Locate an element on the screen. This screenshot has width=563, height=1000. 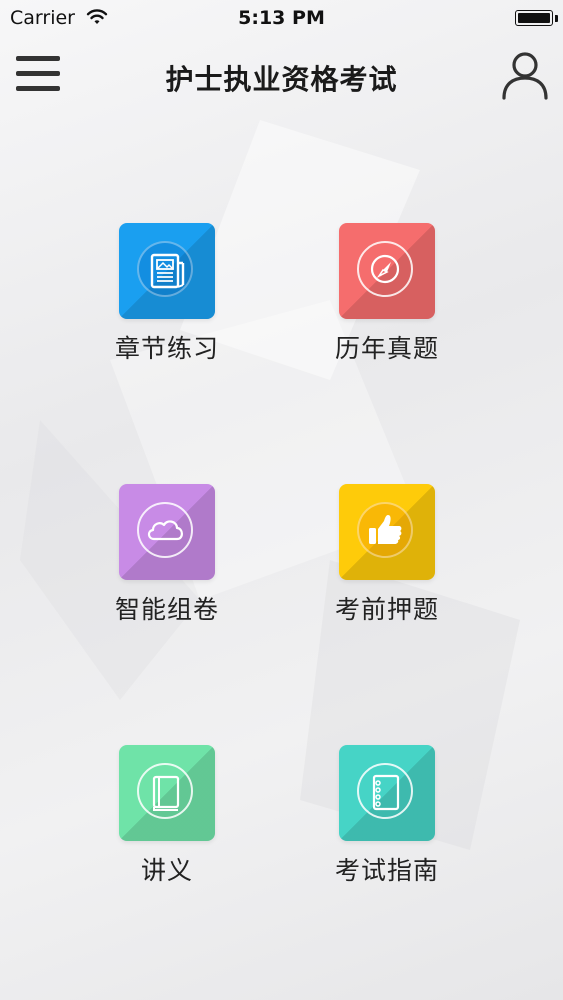
tile-chapter-practice-icon-box is located at coordinates (167, 271).